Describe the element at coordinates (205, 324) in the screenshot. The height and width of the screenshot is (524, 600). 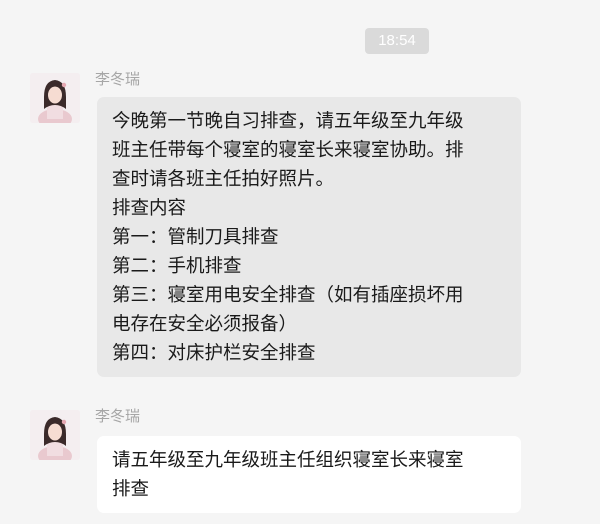
I see `message-line: 电存在安全必须报备）` at that location.